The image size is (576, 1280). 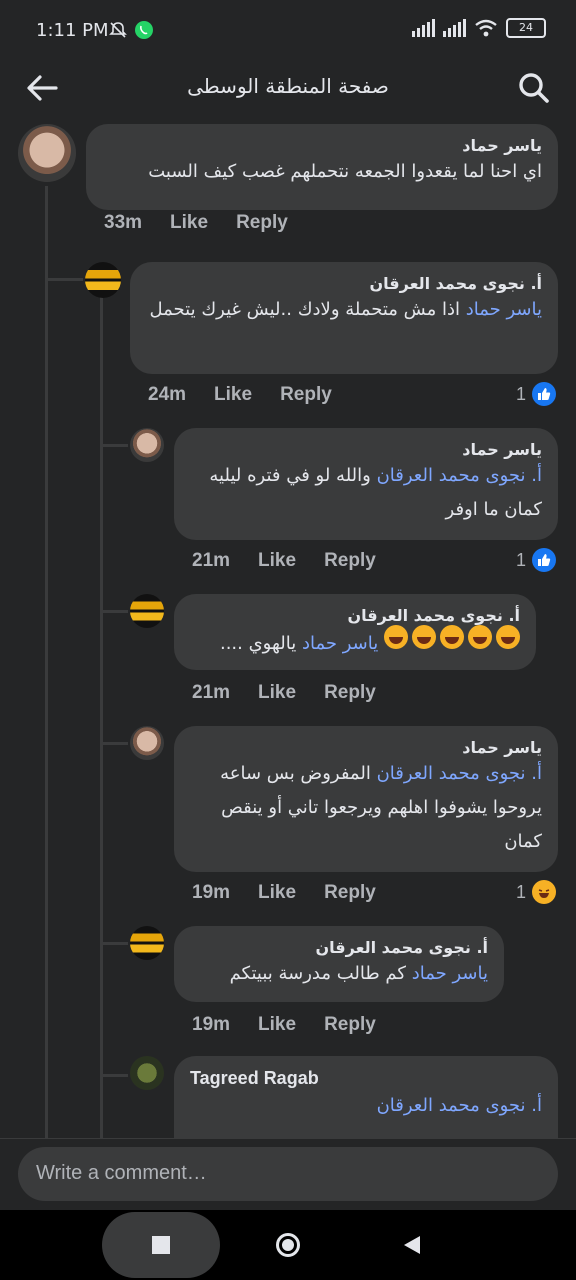 I want to click on status-time: 1:11 PM, so click(x=72, y=30).